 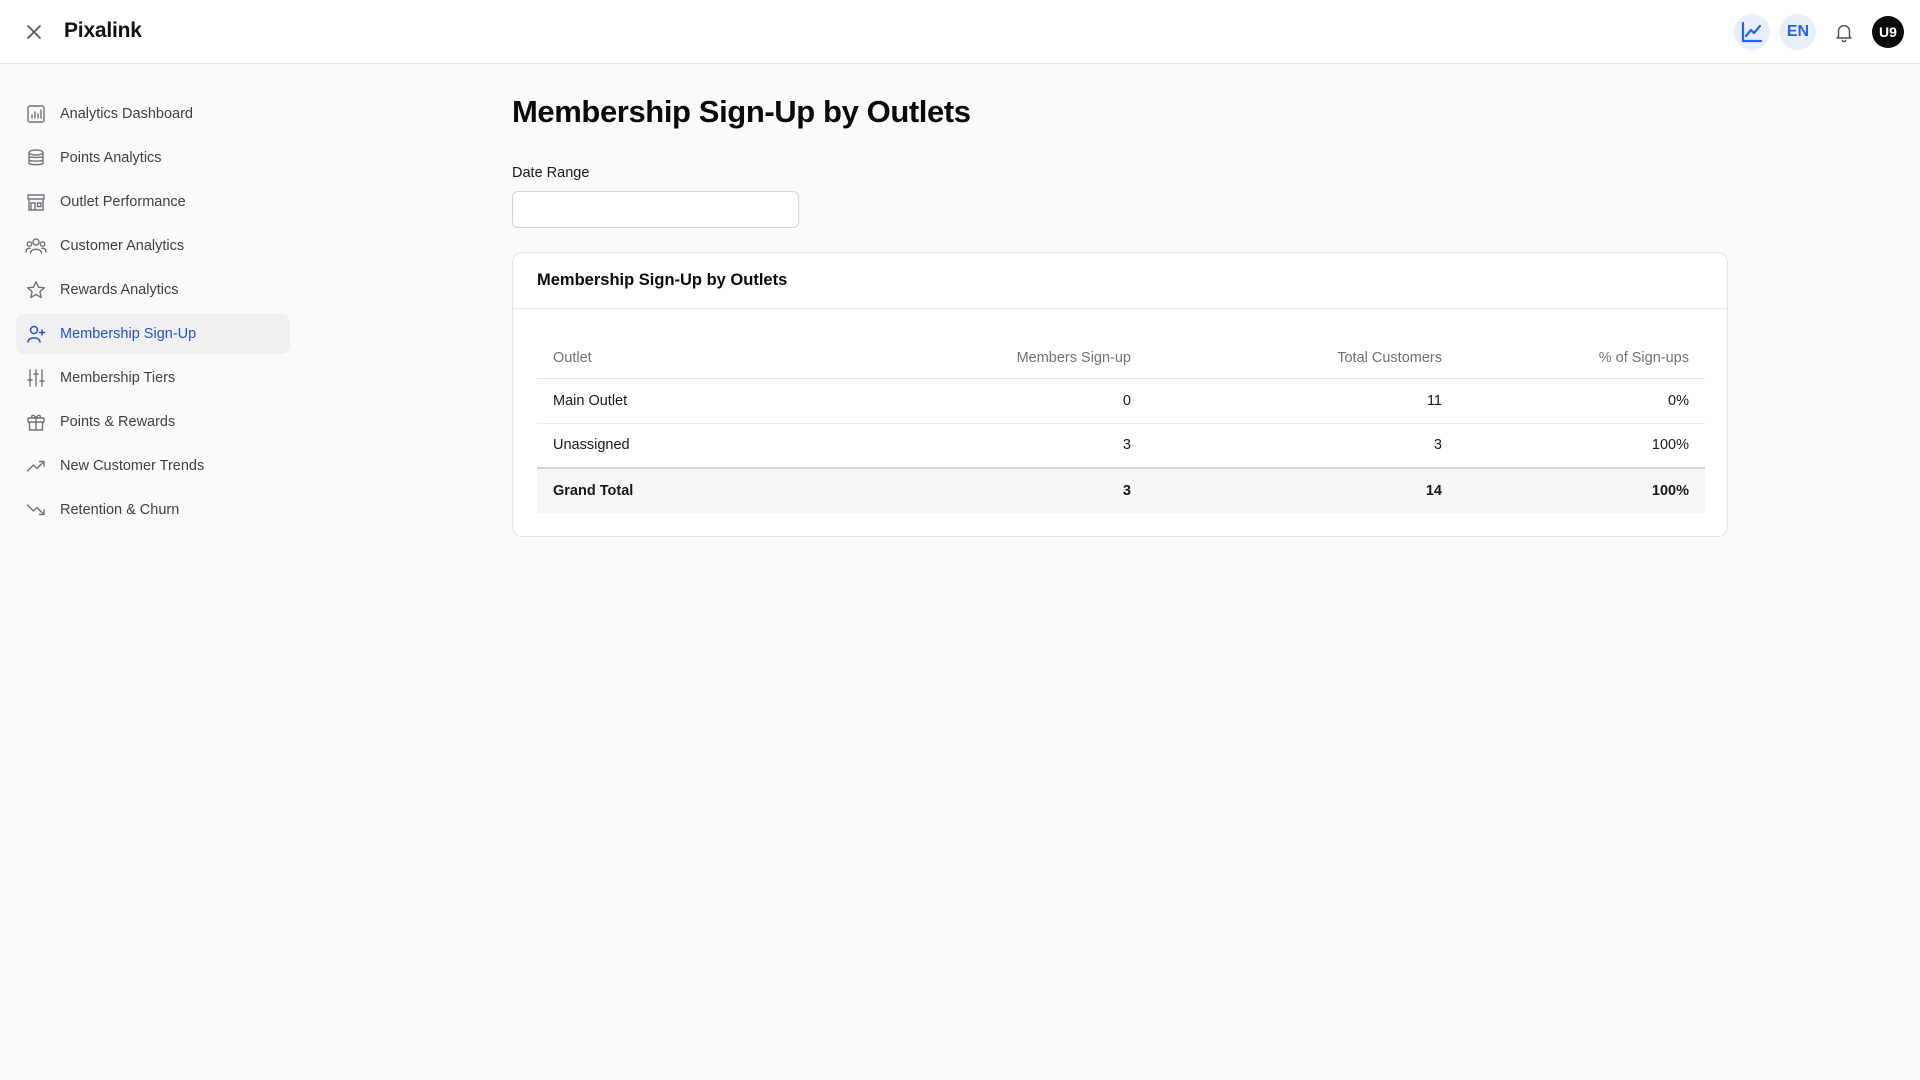 I want to click on database-icon, so click(x=36, y=158).